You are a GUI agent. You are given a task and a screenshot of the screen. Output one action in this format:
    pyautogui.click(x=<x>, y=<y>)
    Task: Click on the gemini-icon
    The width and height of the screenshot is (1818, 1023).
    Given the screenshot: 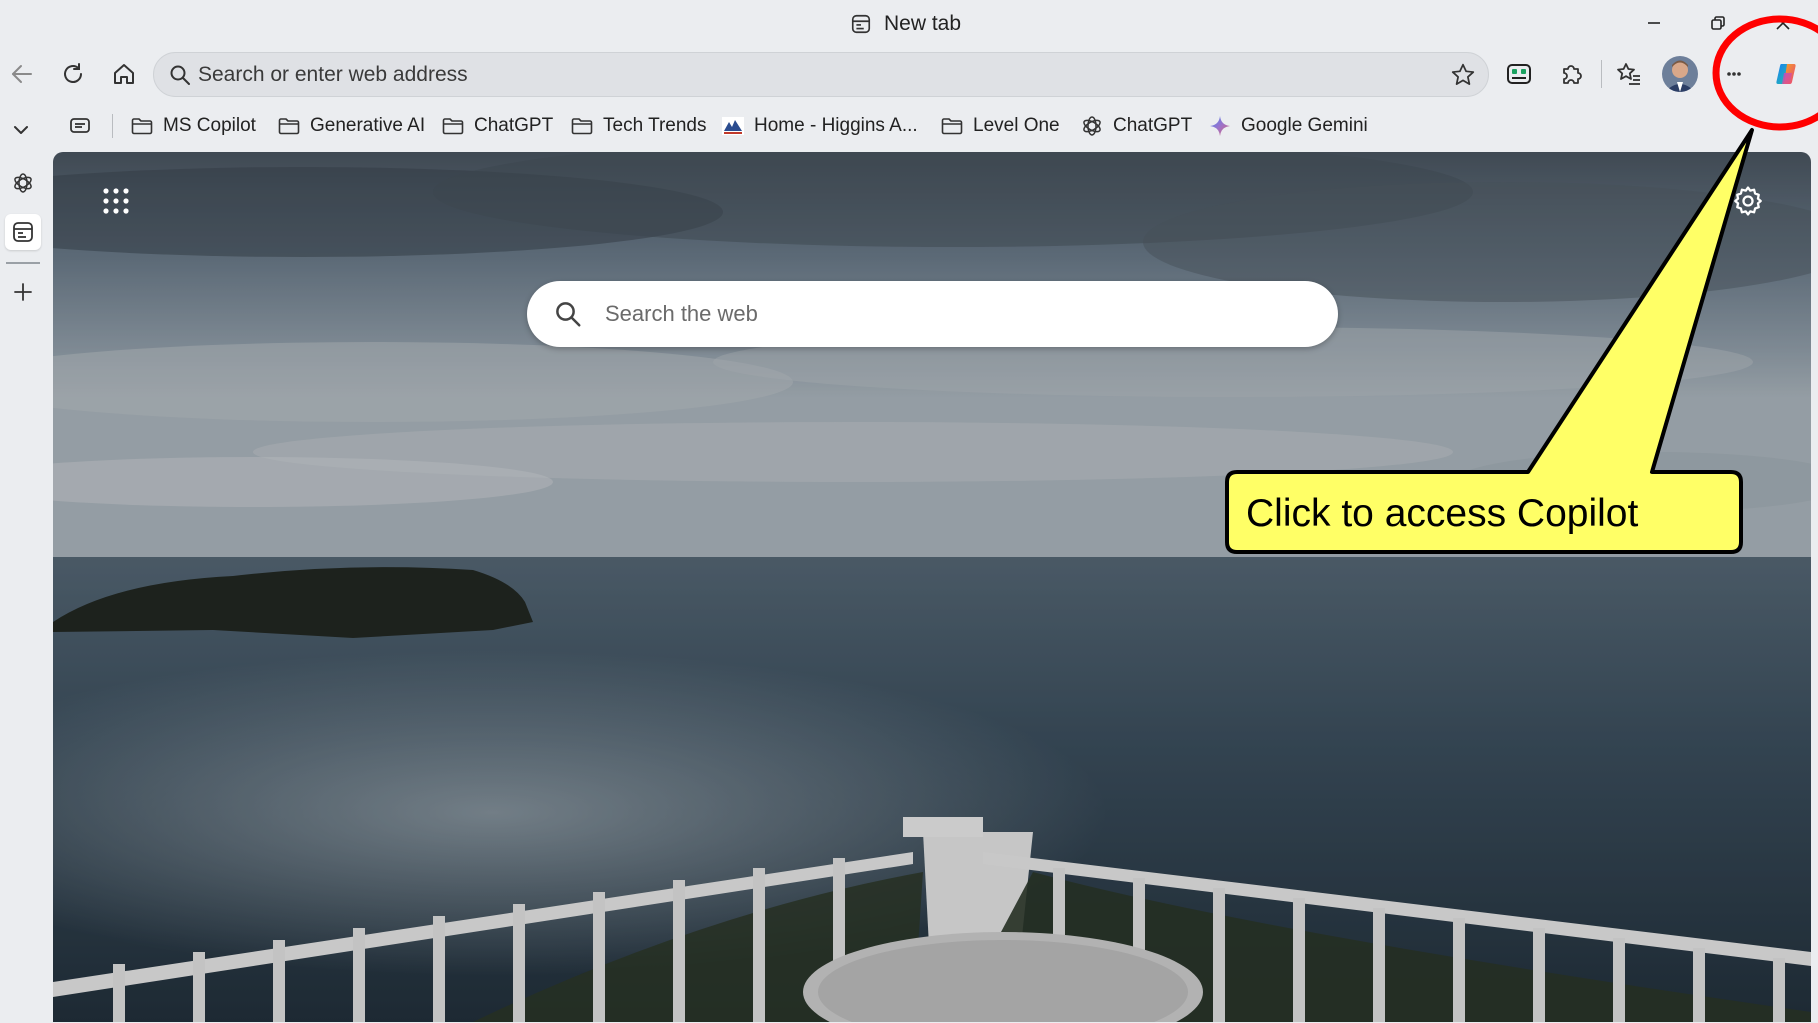 What is the action you would take?
    pyautogui.click(x=1220, y=126)
    